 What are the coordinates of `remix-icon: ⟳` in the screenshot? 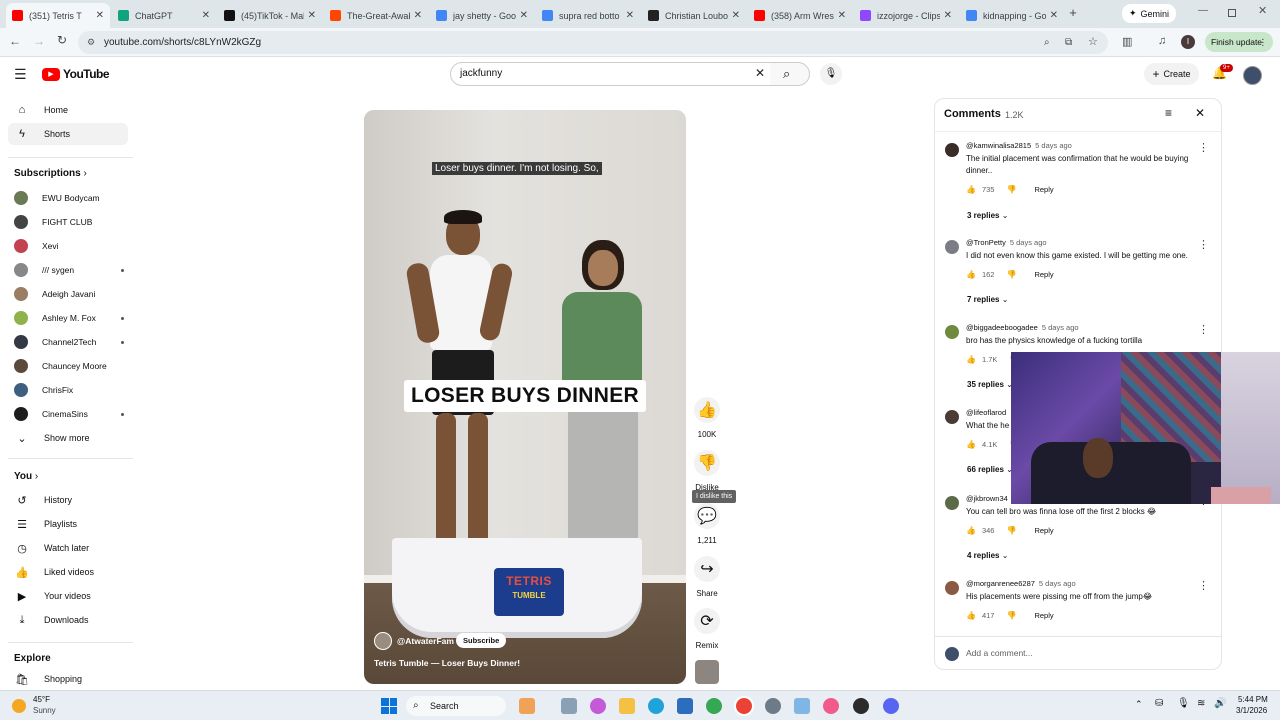 It's located at (707, 621).